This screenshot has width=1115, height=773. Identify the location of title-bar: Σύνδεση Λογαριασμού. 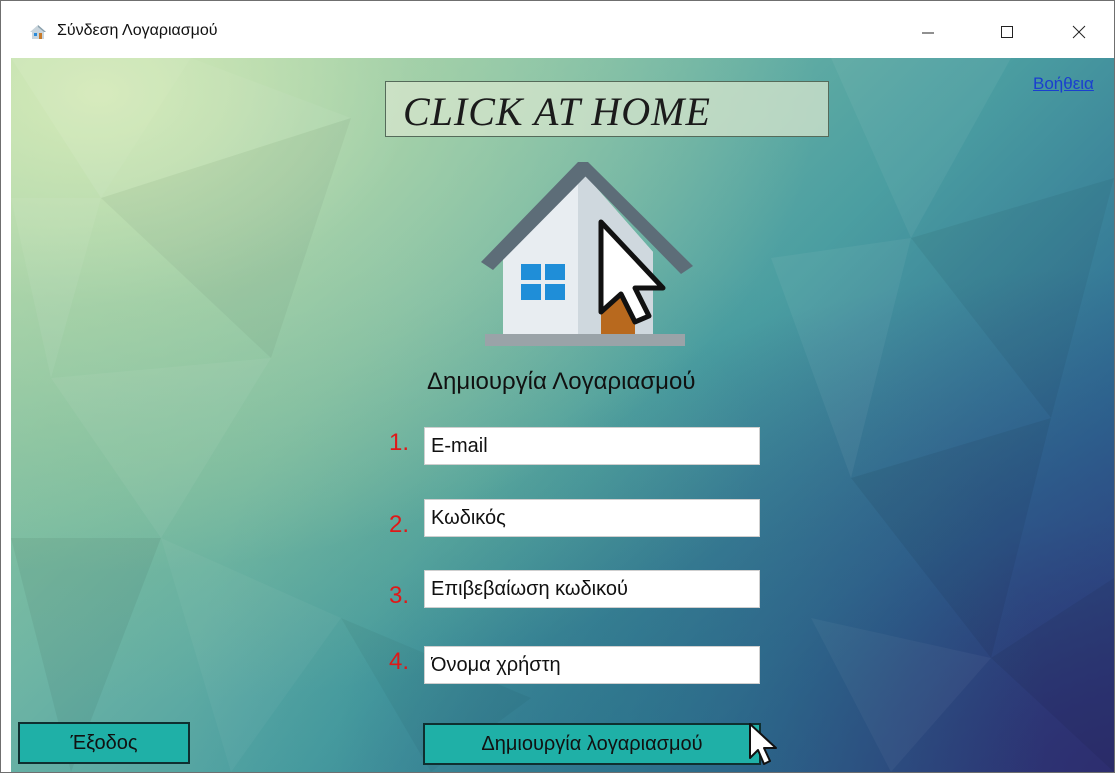
(557, 29).